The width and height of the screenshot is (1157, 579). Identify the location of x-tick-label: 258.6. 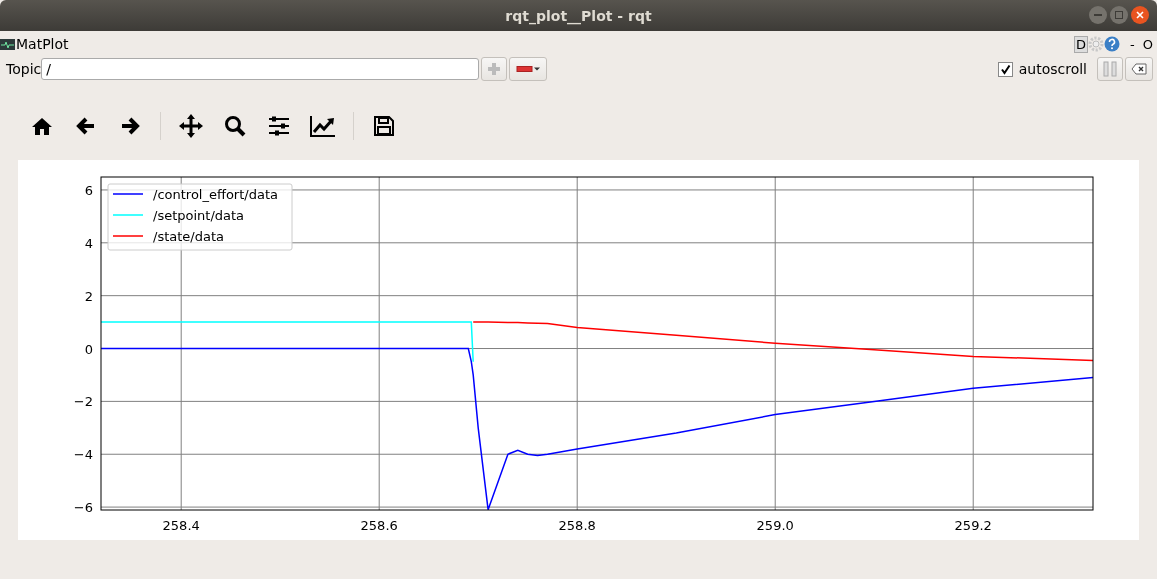
(379, 525).